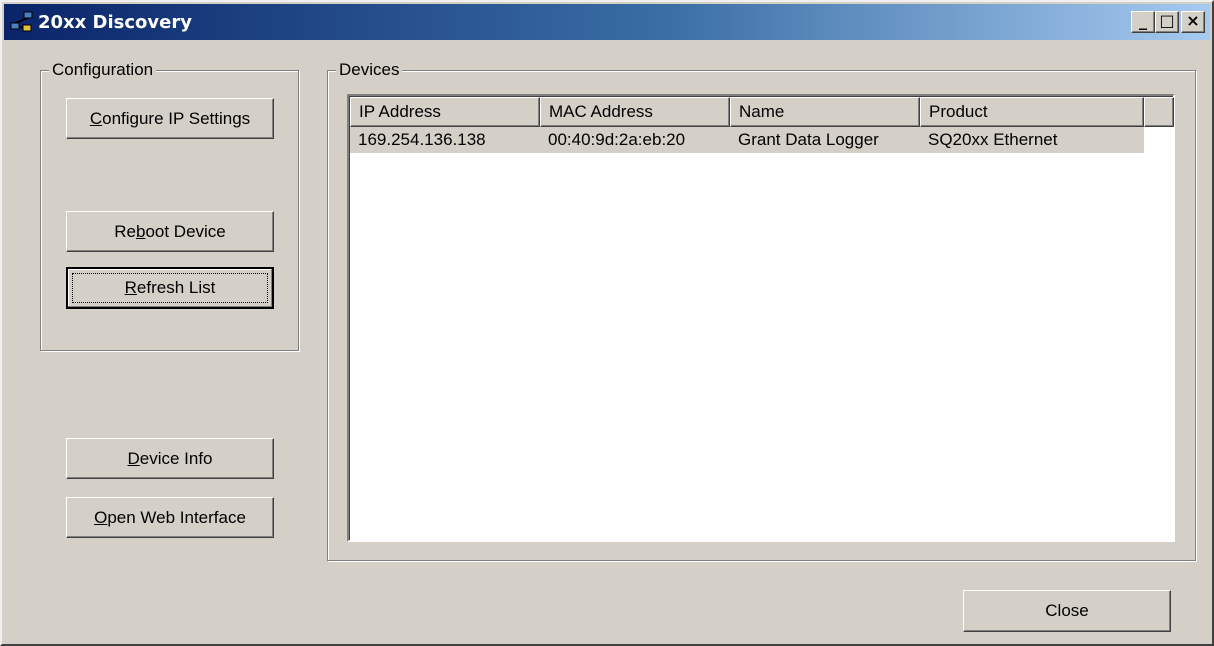 This screenshot has height=646, width=1214. What do you see at coordinates (170, 517) in the screenshot?
I see `open-web-interface-button: Open Web Interface` at bounding box center [170, 517].